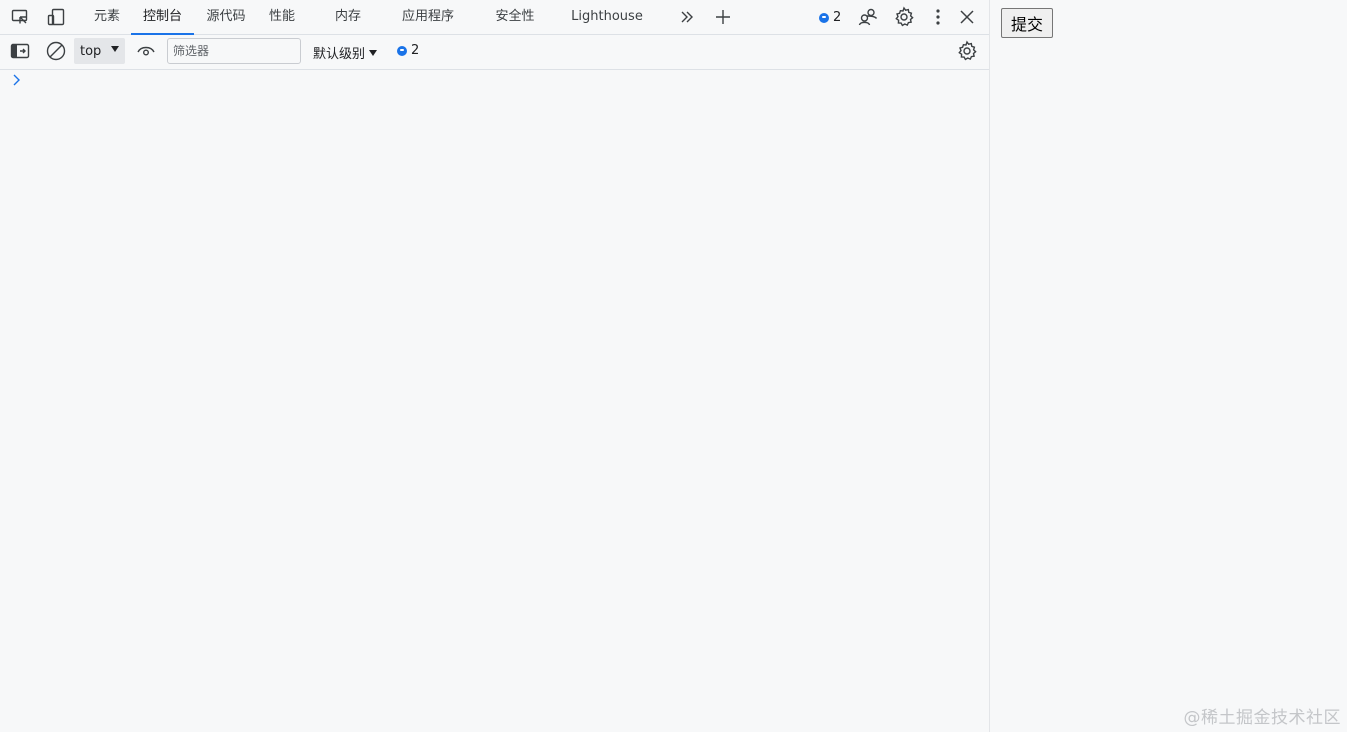 Image resolution: width=1347 pixels, height=732 pixels. Describe the element at coordinates (428, 17) in the screenshot. I see `tab-application: 应用程序` at that location.